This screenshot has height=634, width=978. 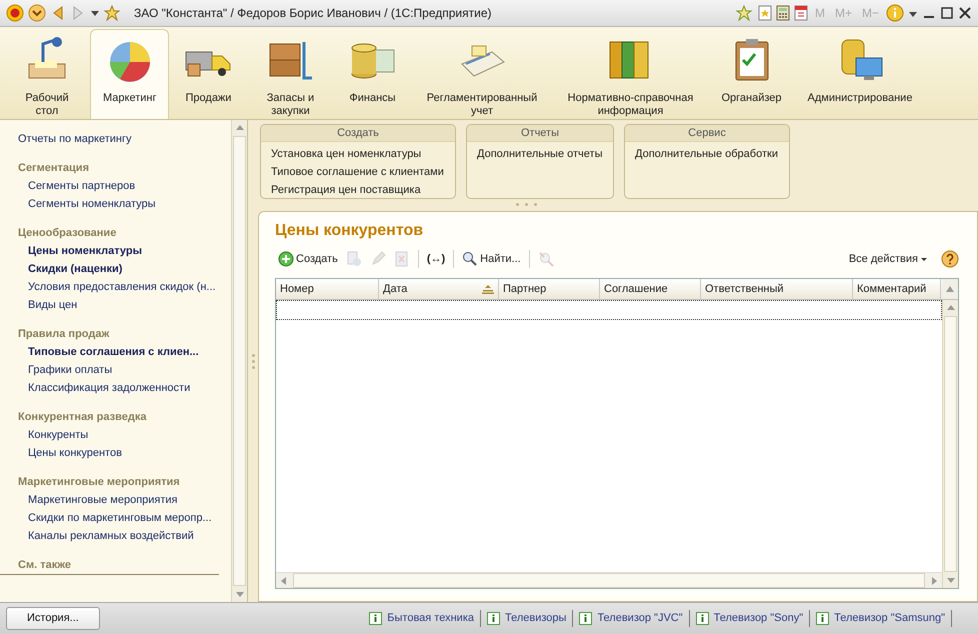 I want to click on section-tab: Администрирование, so click(x=860, y=74).